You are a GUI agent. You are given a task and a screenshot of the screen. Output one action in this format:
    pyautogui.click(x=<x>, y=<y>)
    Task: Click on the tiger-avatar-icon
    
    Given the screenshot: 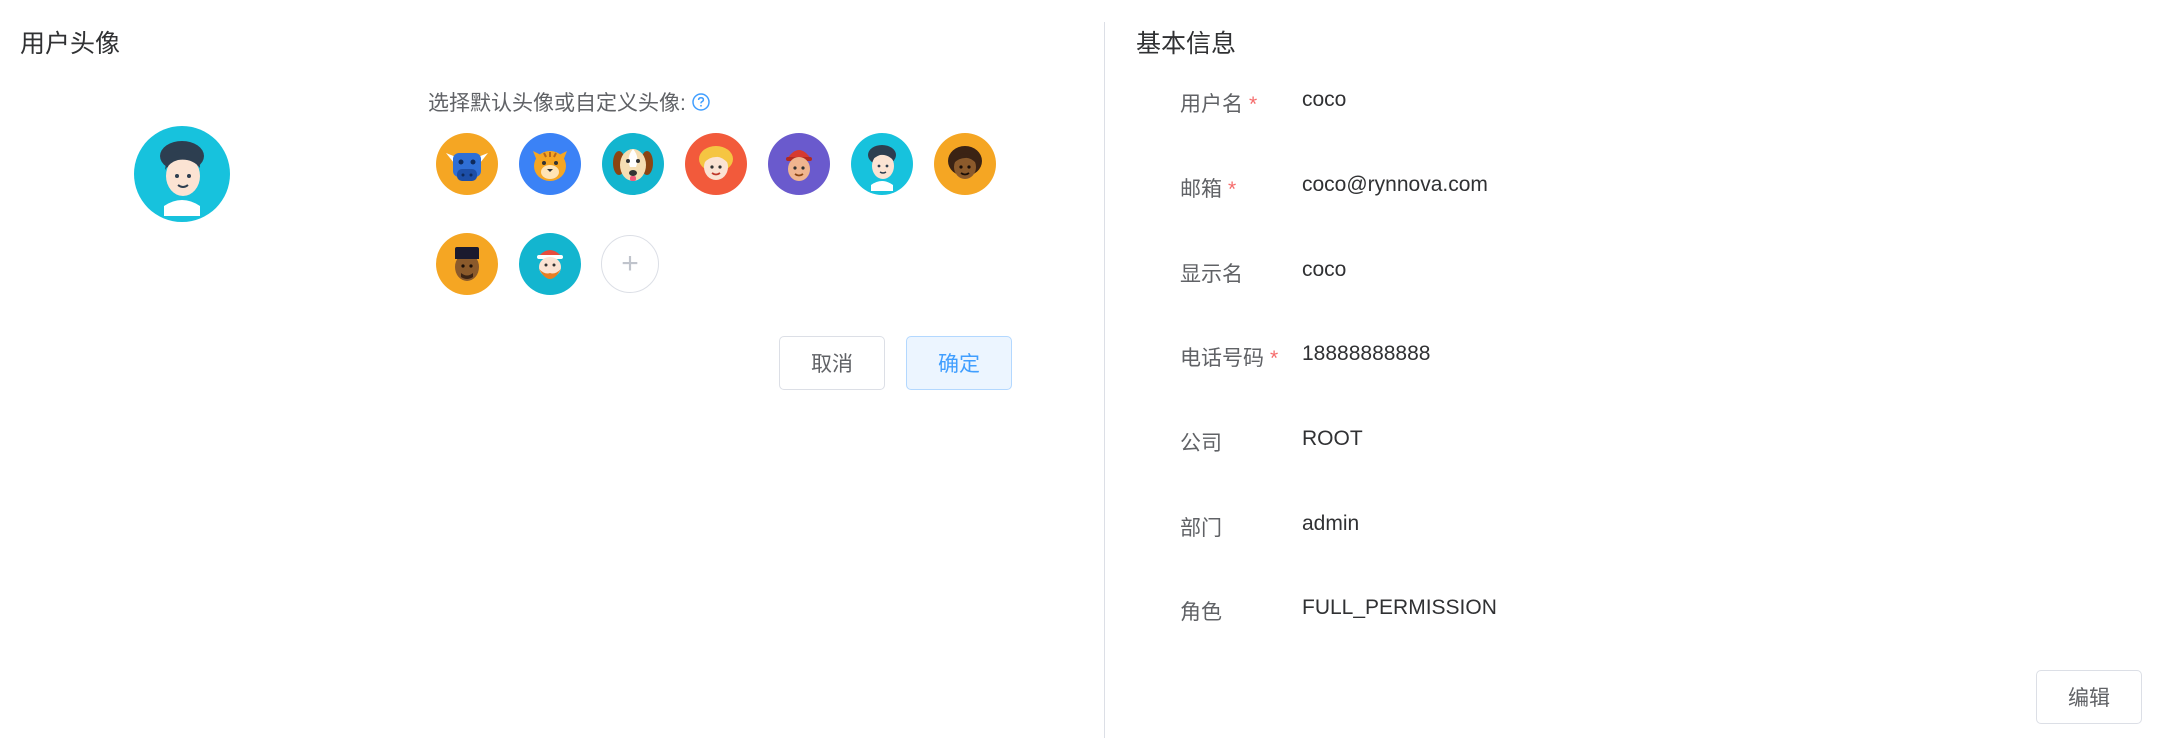 What is the action you would take?
    pyautogui.click(x=550, y=164)
    